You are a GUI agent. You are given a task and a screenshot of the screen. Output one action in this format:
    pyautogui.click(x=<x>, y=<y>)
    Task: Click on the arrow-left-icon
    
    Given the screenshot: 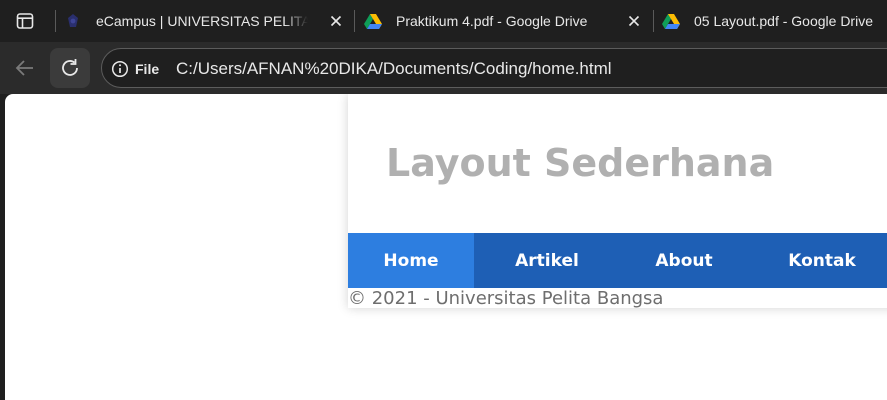 What is the action you would take?
    pyautogui.click(x=24, y=68)
    